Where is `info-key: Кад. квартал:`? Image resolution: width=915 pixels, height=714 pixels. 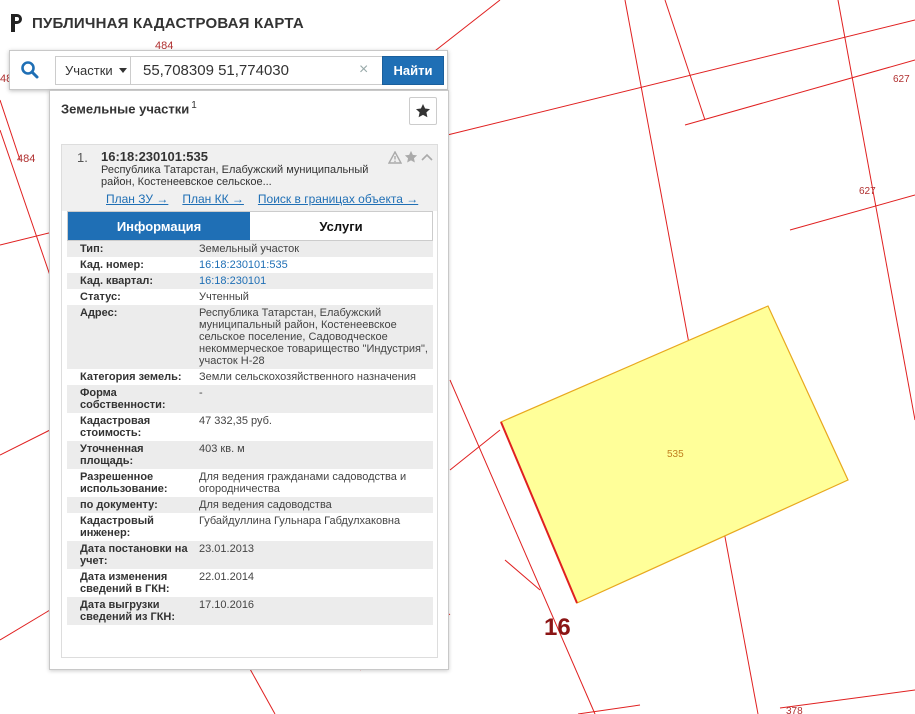
info-key: Кад. квартал: is located at coordinates (117, 281).